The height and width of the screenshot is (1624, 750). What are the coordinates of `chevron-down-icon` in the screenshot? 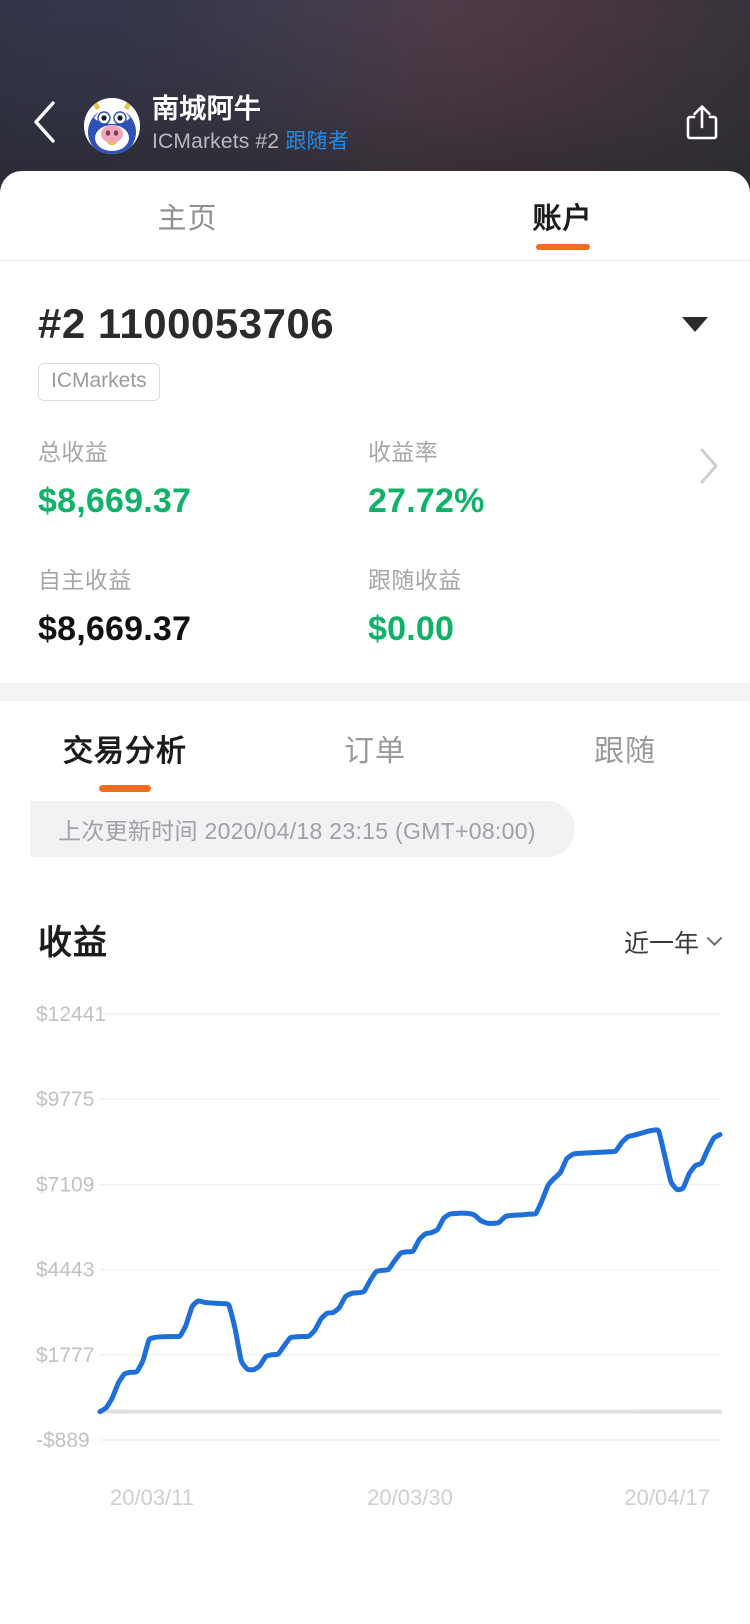 It's located at (714, 937).